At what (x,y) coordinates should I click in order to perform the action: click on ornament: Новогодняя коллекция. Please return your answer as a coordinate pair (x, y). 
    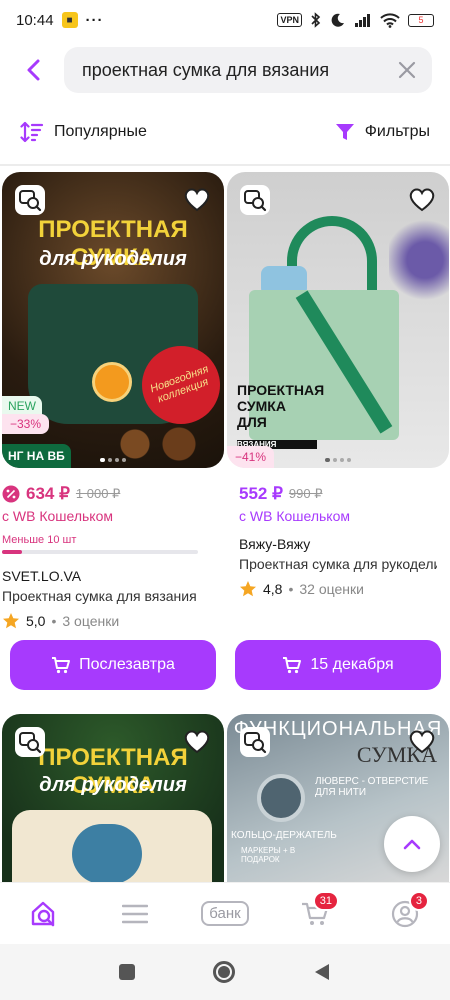
    Looking at the image, I should click on (181, 385).